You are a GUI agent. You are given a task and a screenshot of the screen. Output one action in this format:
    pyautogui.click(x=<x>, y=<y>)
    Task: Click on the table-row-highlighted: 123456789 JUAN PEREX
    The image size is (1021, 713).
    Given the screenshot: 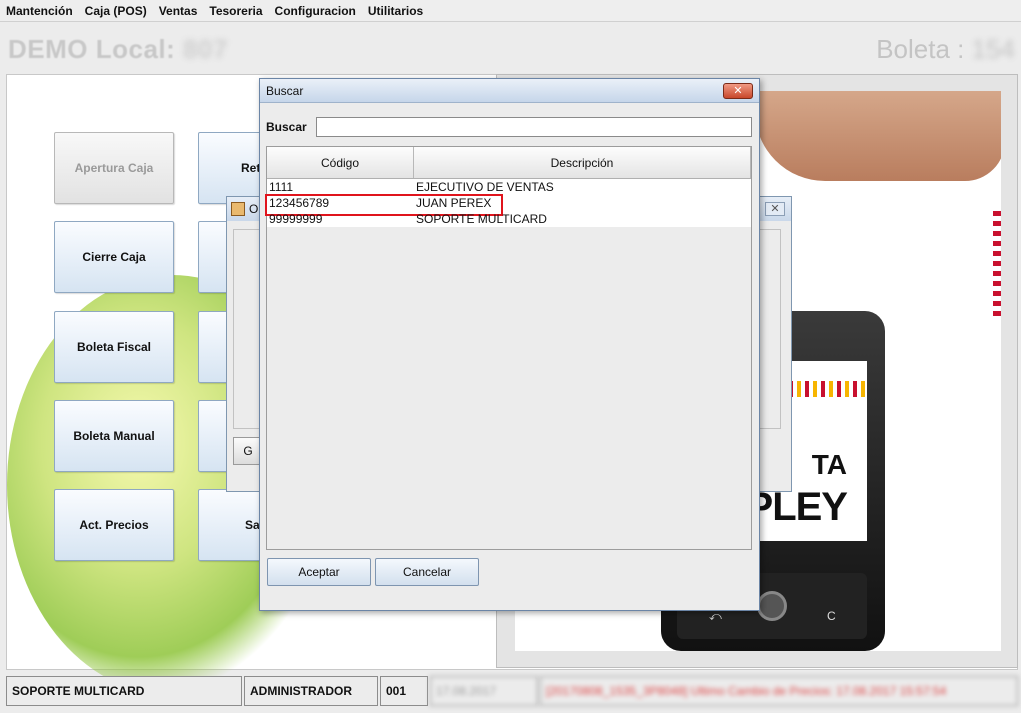 What is the action you would take?
    pyautogui.click(x=508, y=205)
    